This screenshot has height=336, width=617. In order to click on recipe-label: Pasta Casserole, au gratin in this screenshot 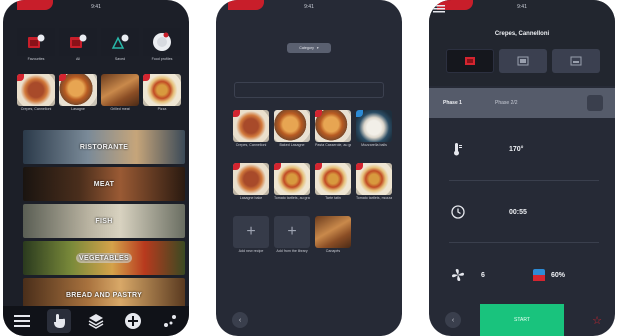, I will do `click(333, 145)`.